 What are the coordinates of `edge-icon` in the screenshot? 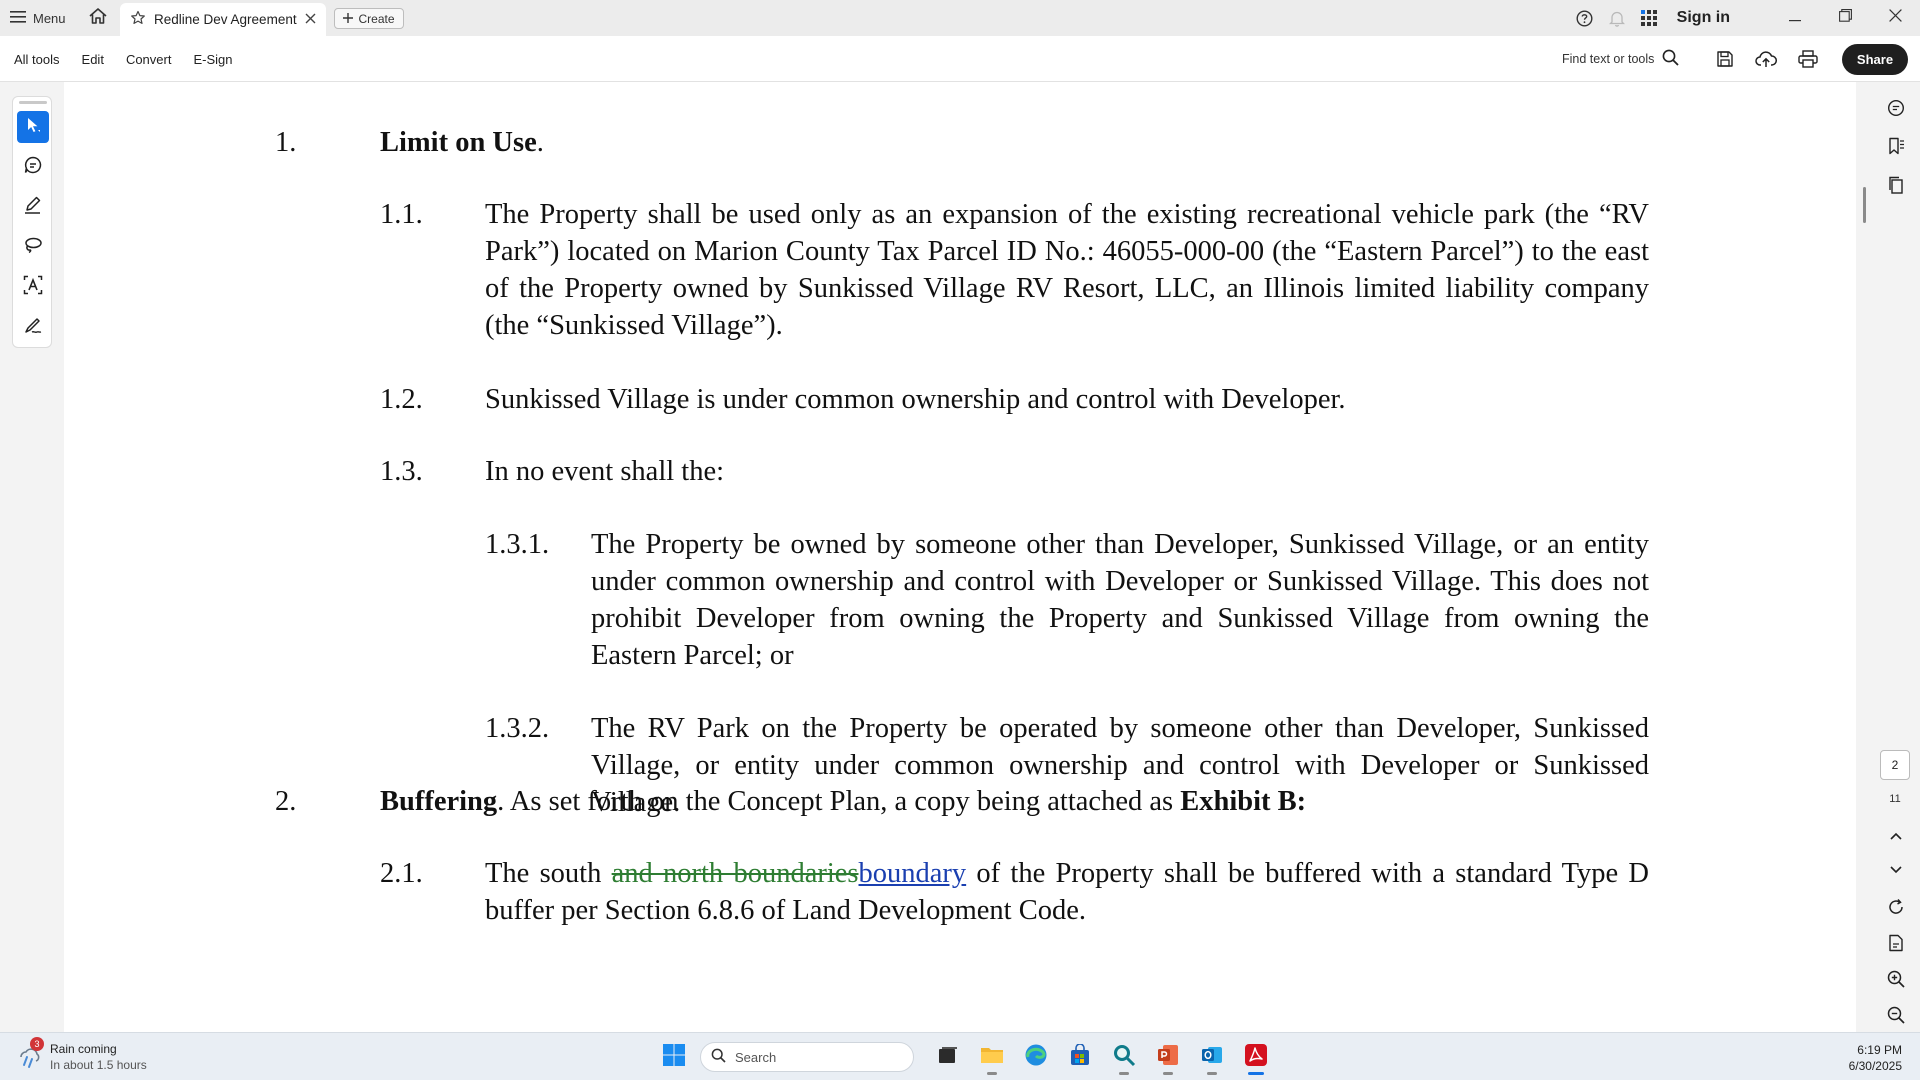 It's located at (1036, 1057).